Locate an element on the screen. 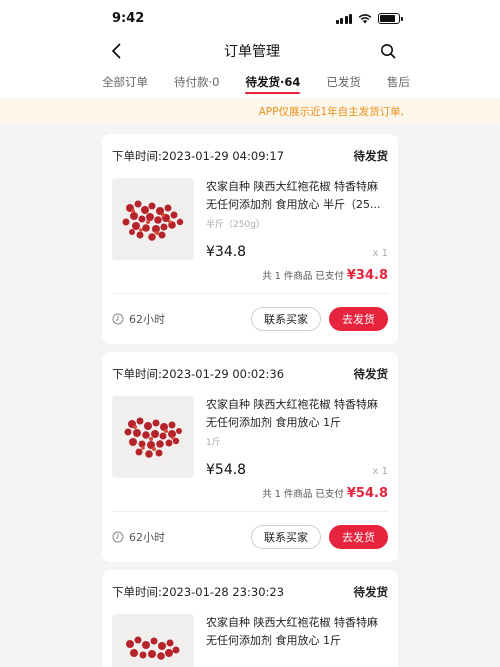  tab-after-sales: 售后 is located at coordinates (398, 82).